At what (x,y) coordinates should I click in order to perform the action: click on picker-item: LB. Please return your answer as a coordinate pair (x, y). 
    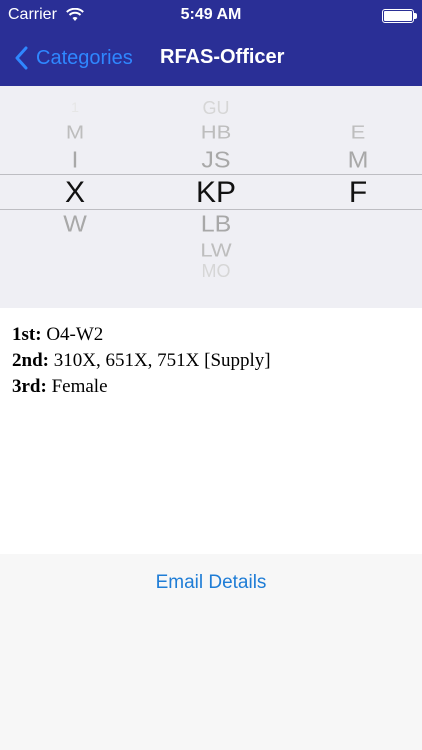
    Looking at the image, I should click on (216, 224).